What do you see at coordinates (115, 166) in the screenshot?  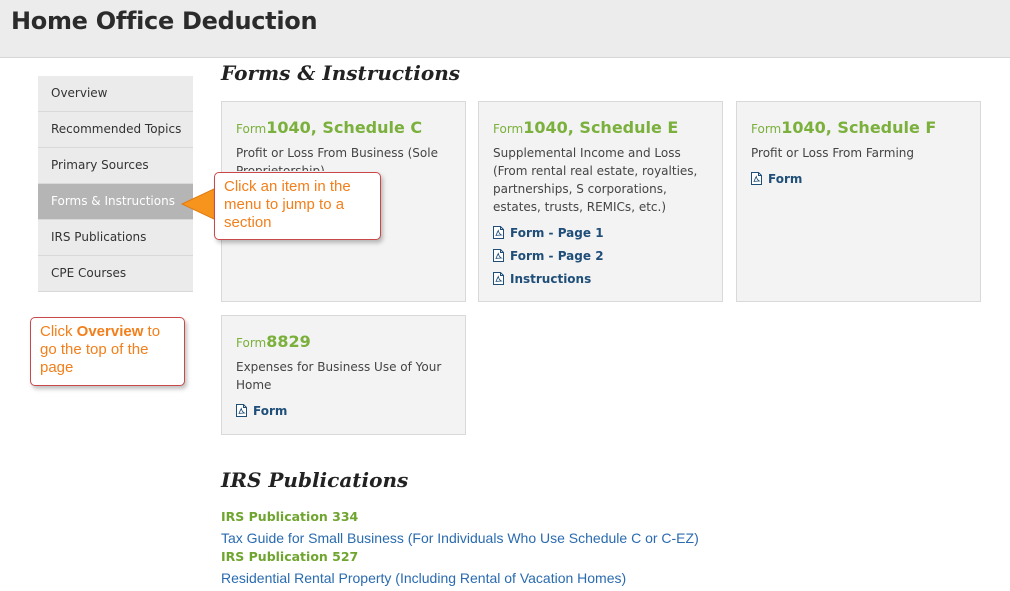 I see `sidebar-item-primary-sources: Primary Sources` at bounding box center [115, 166].